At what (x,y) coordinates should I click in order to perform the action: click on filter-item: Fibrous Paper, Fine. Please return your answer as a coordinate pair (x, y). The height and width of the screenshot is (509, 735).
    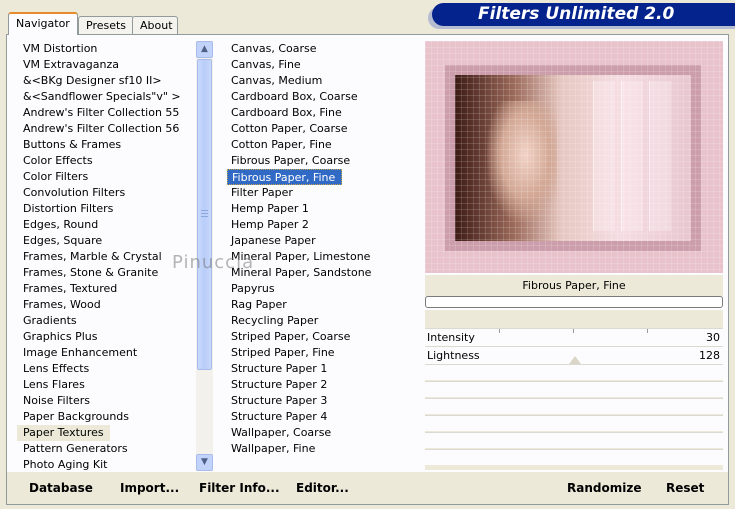
    Looking at the image, I should click on (322, 177).